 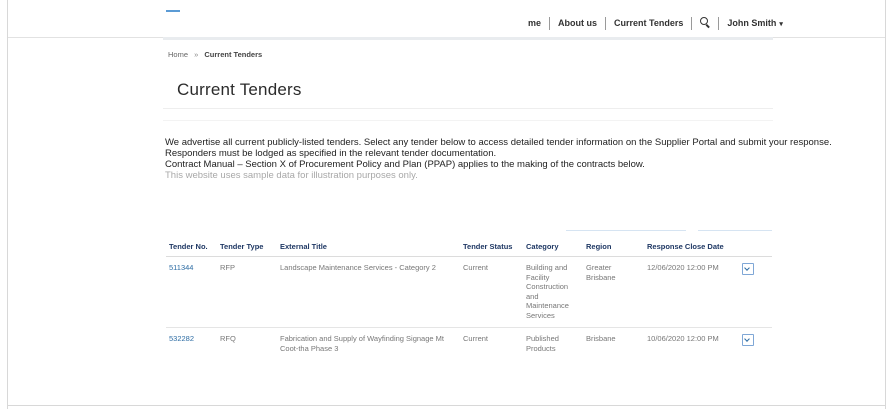 What do you see at coordinates (542, 343) in the screenshot?
I see `category-cell: Published Products` at bounding box center [542, 343].